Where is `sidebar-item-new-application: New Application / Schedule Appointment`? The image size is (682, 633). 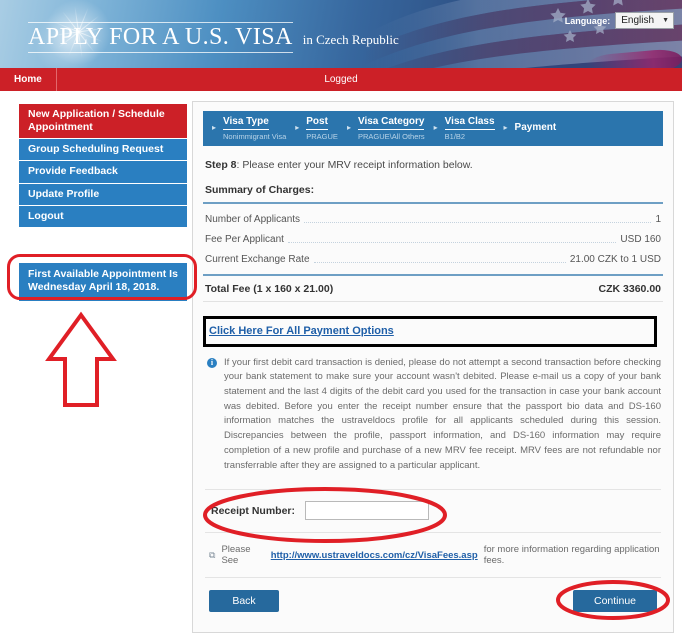 sidebar-item-new-application: New Application / Schedule Appointment is located at coordinates (103, 121).